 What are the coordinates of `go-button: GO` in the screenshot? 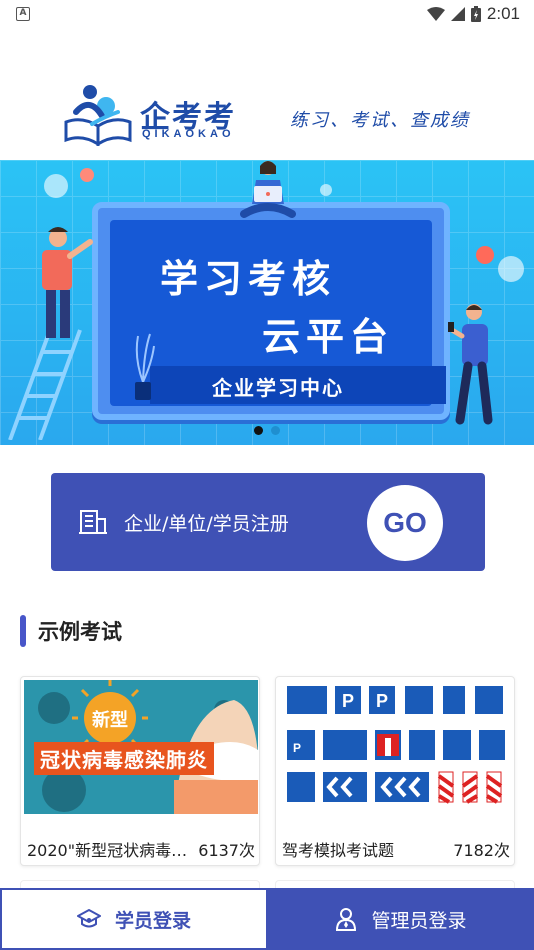 It's located at (405, 523).